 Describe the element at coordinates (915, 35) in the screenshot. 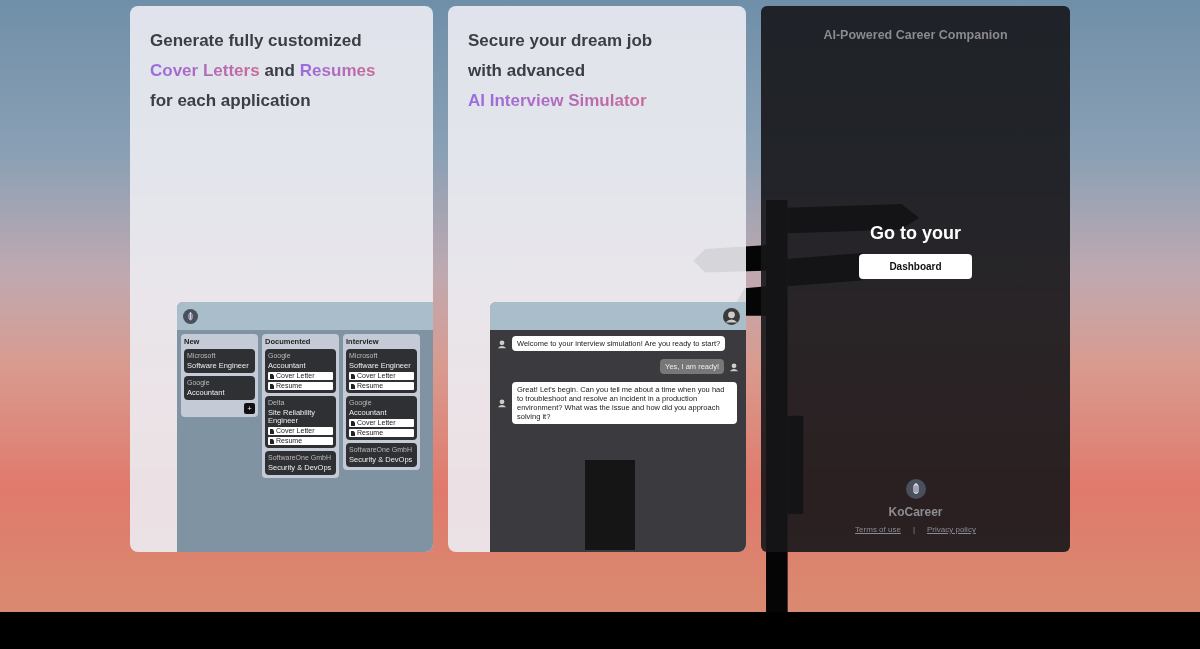

I see `tagline-text: AI-Powered Career Companion` at that location.